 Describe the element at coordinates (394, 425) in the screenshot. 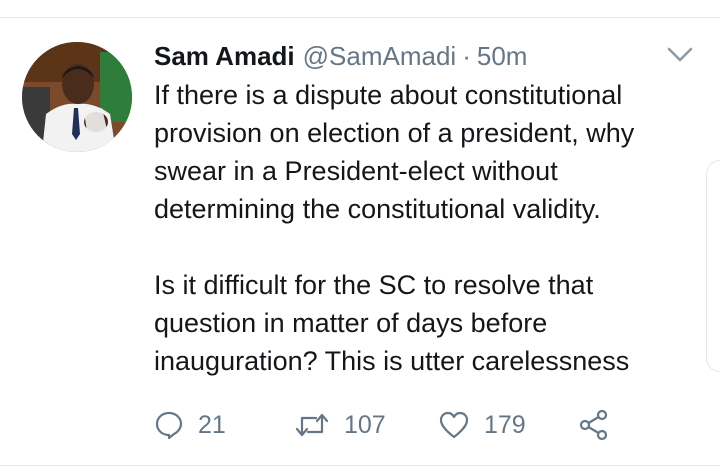

I see `tweet-actions: 21 107 179` at that location.